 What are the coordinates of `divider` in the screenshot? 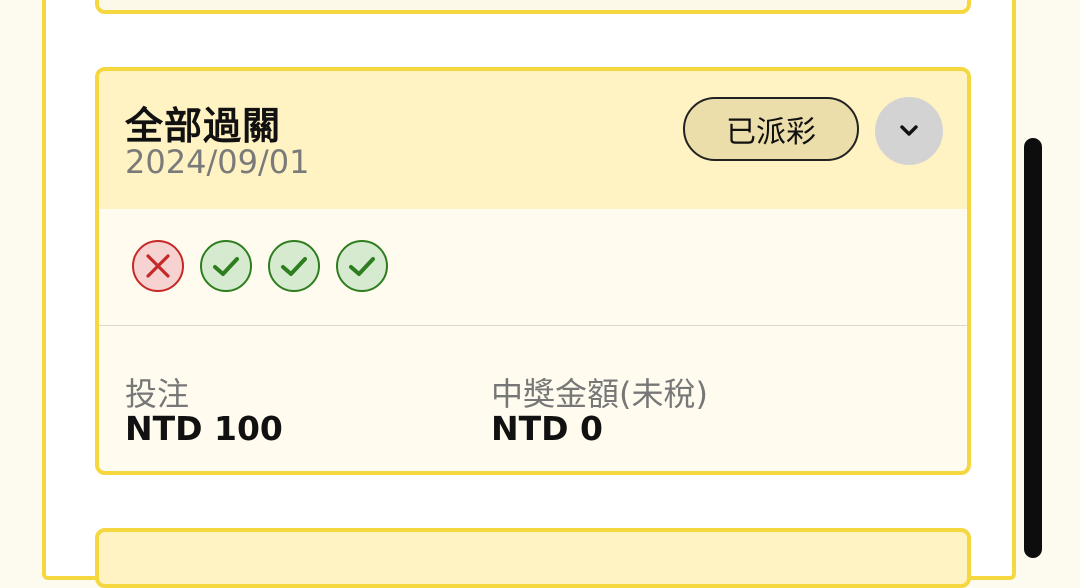 It's located at (533, 325).